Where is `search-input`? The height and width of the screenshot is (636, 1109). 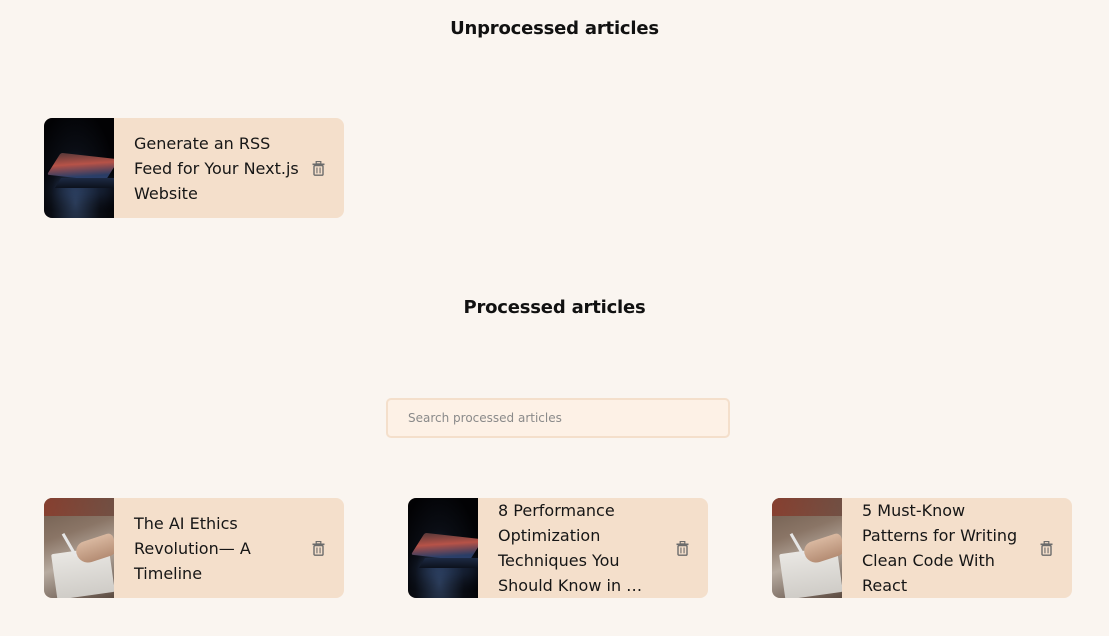
search-input is located at coordinates (558, 418).